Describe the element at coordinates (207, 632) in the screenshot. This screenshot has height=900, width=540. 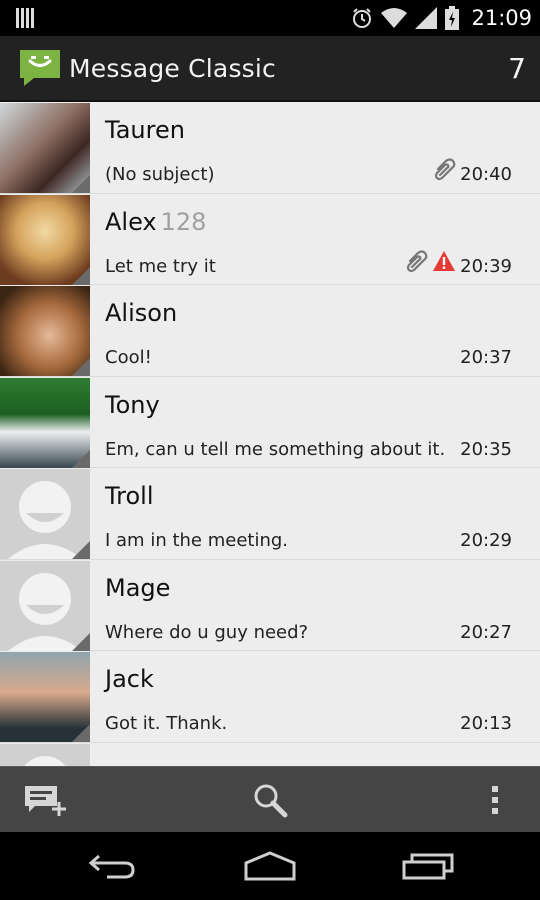
I see `message-preview: Where do u guy need?` at that location.